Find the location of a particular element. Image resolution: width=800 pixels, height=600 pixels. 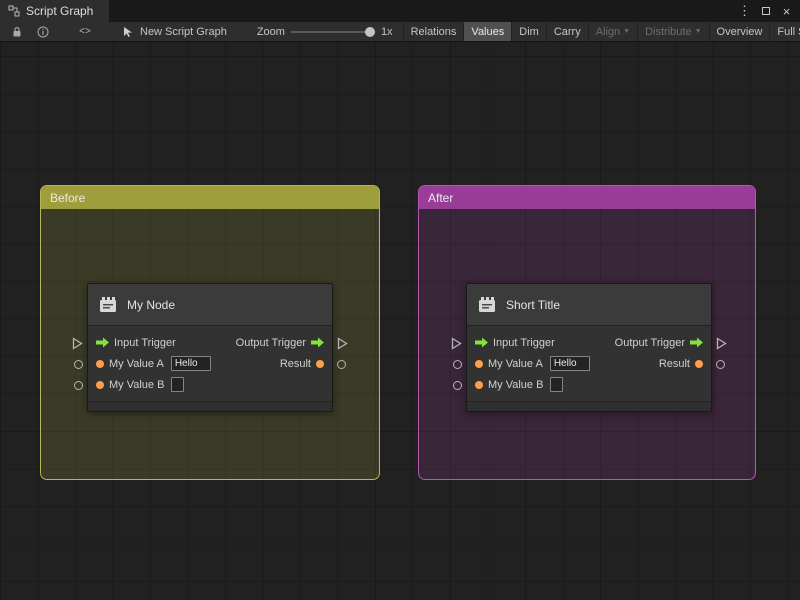

zoom-value: 1x is located at coordinates (386, 31).